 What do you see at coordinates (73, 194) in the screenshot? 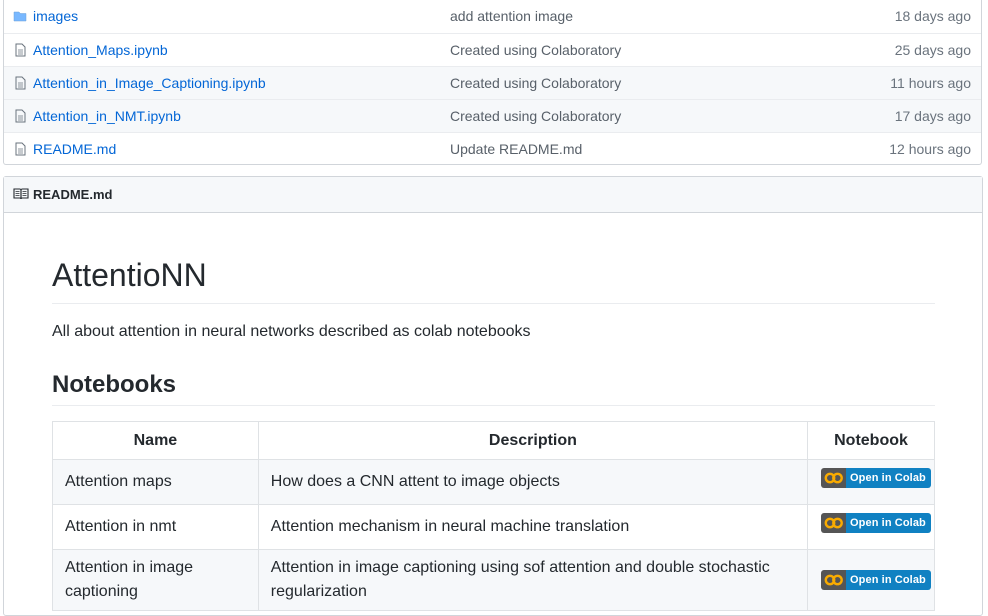
I see `readme-header-title: README.md` at bounding box center [73, 194].